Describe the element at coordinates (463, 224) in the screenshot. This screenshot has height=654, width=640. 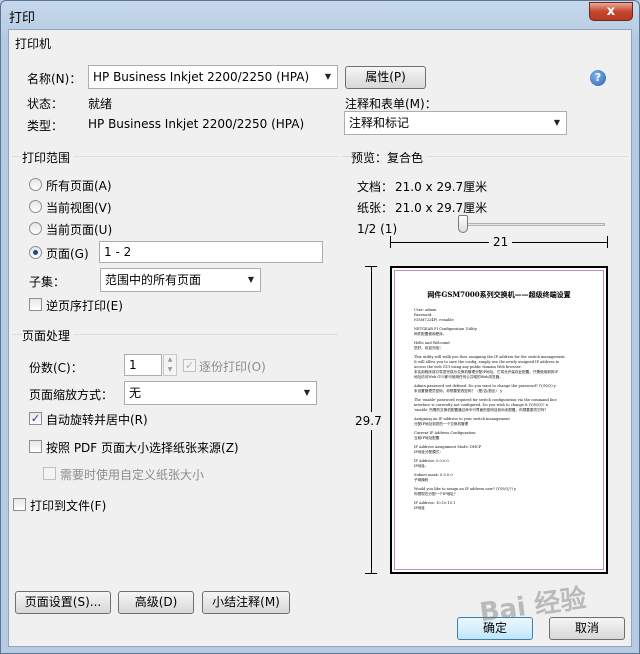
I see `page-slider-thumb` at that location.